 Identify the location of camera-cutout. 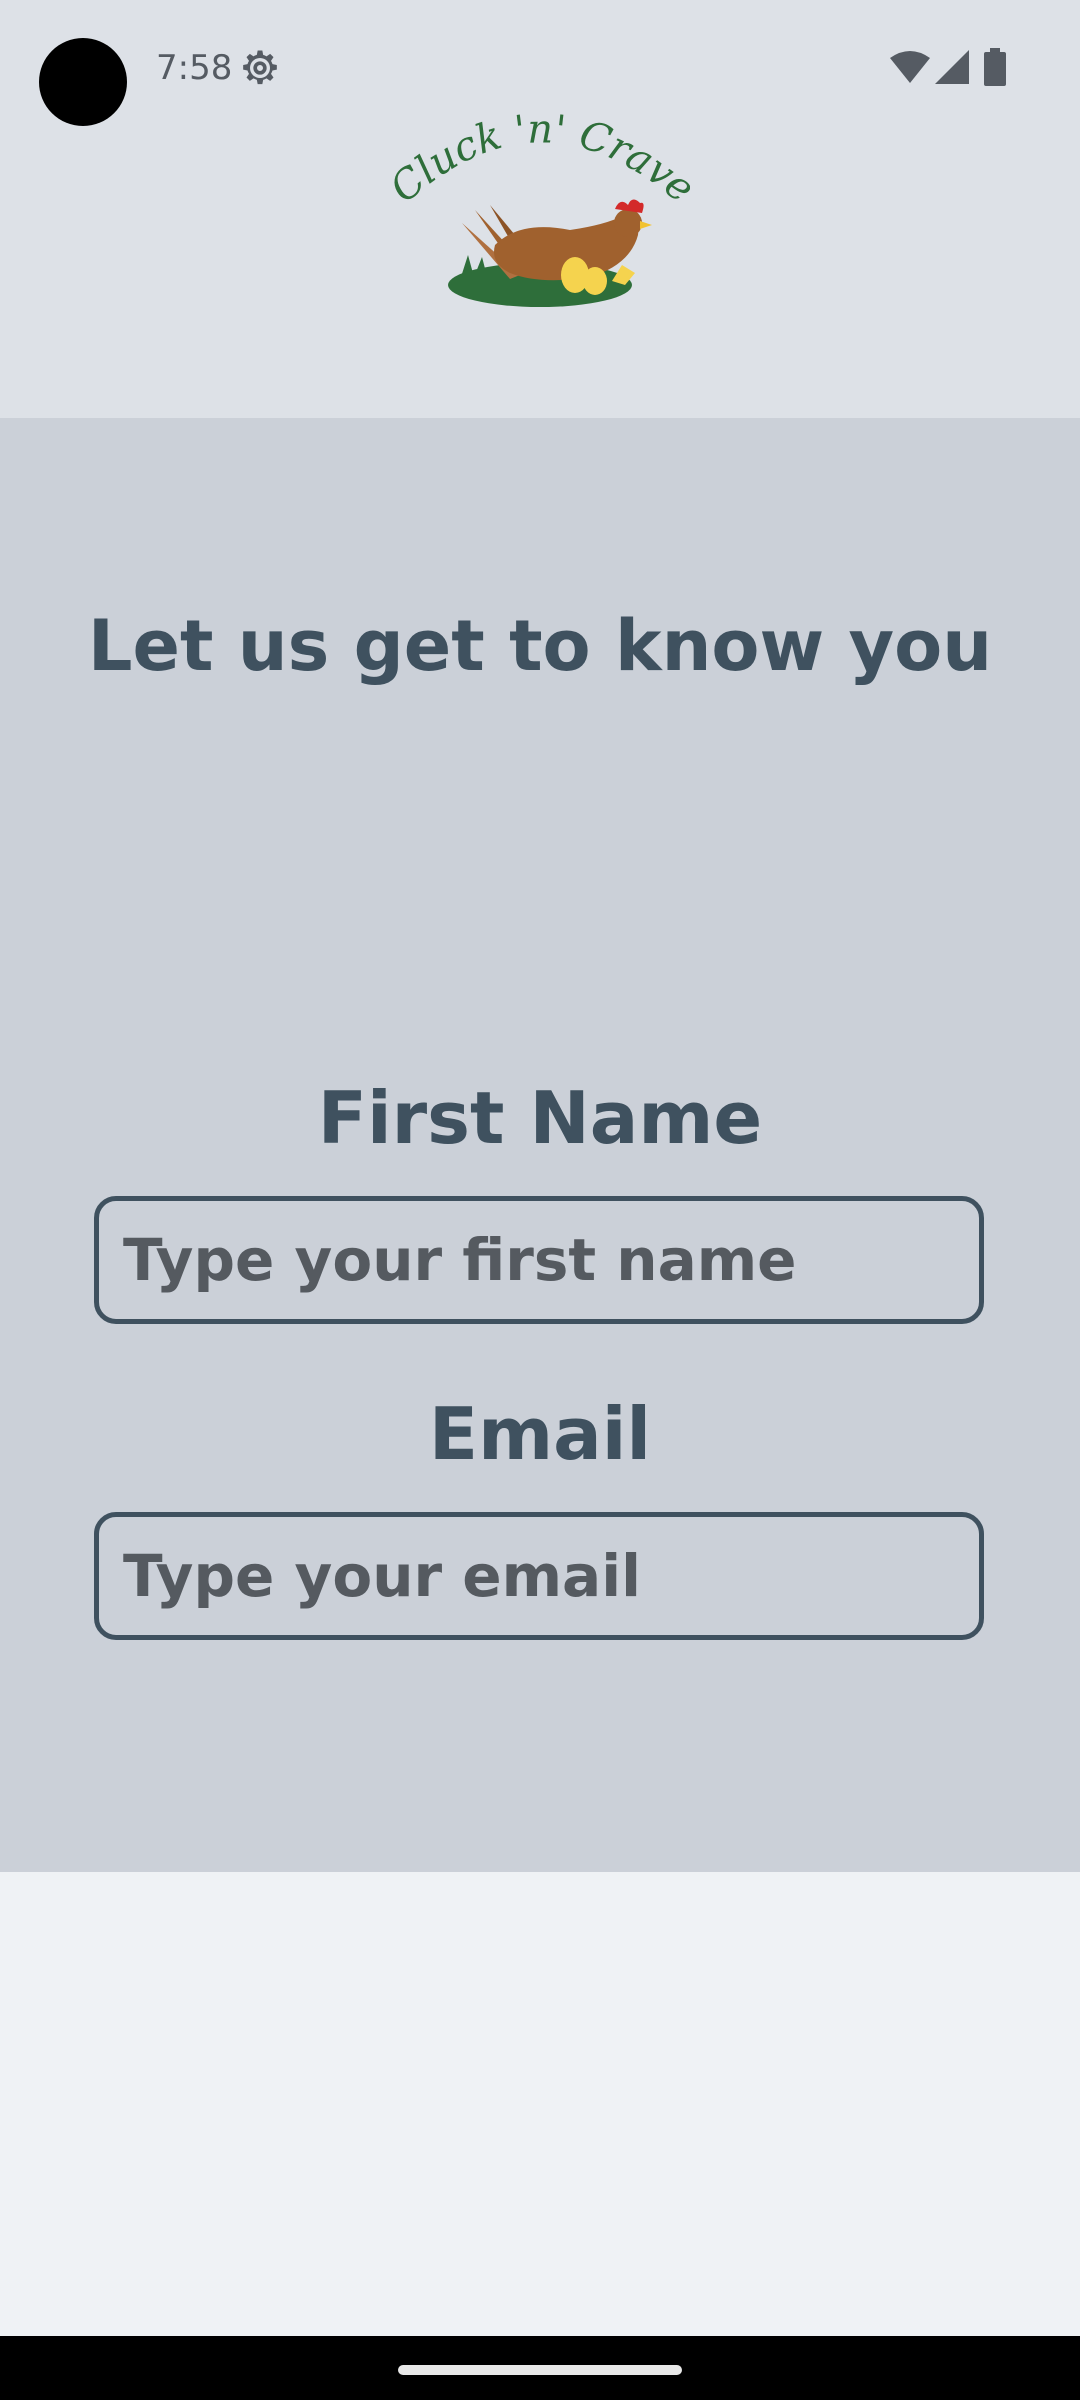
(83, 82).